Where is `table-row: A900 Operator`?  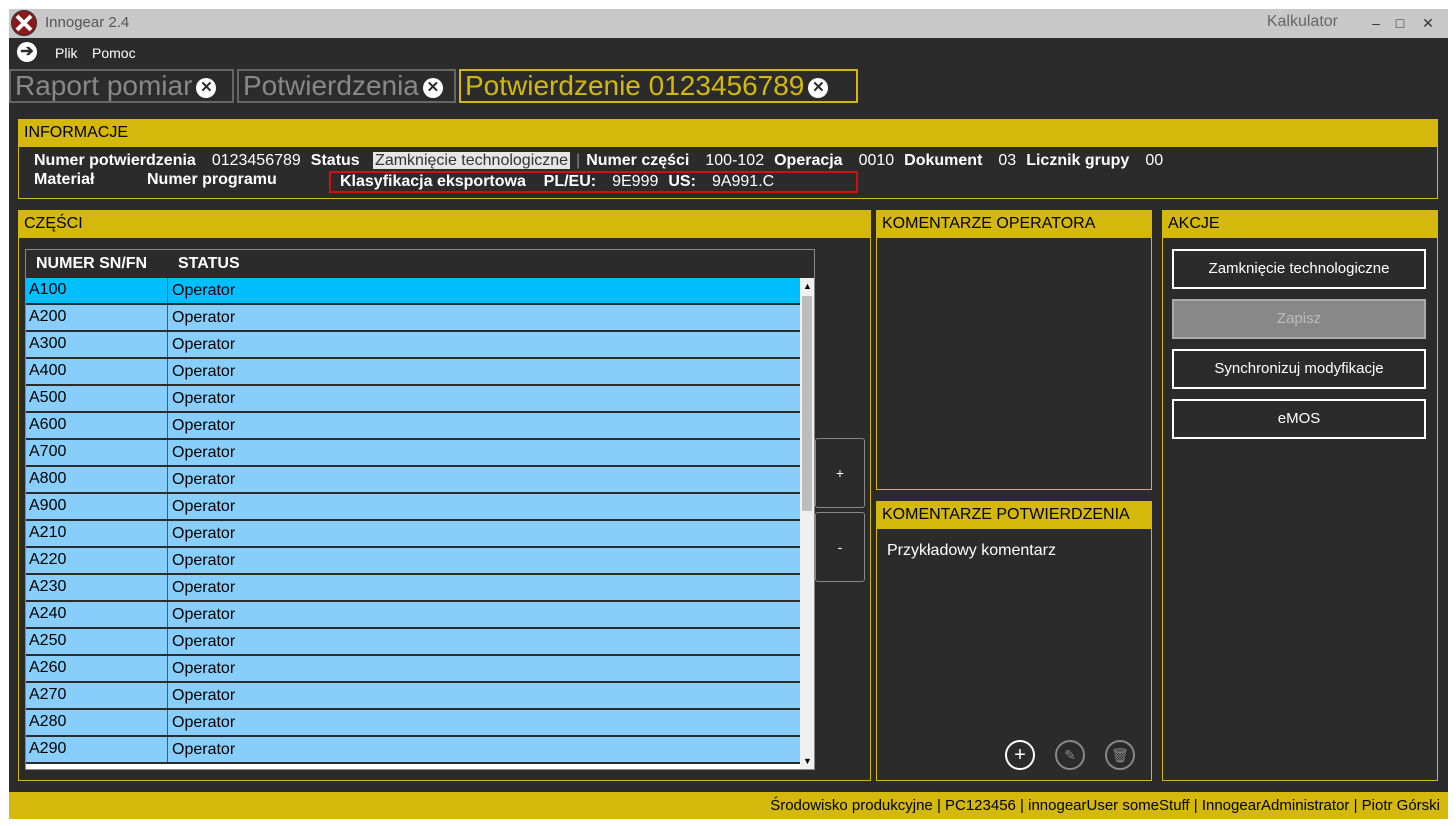
table-row: A900 Operator is located at coordinates (413, 507).